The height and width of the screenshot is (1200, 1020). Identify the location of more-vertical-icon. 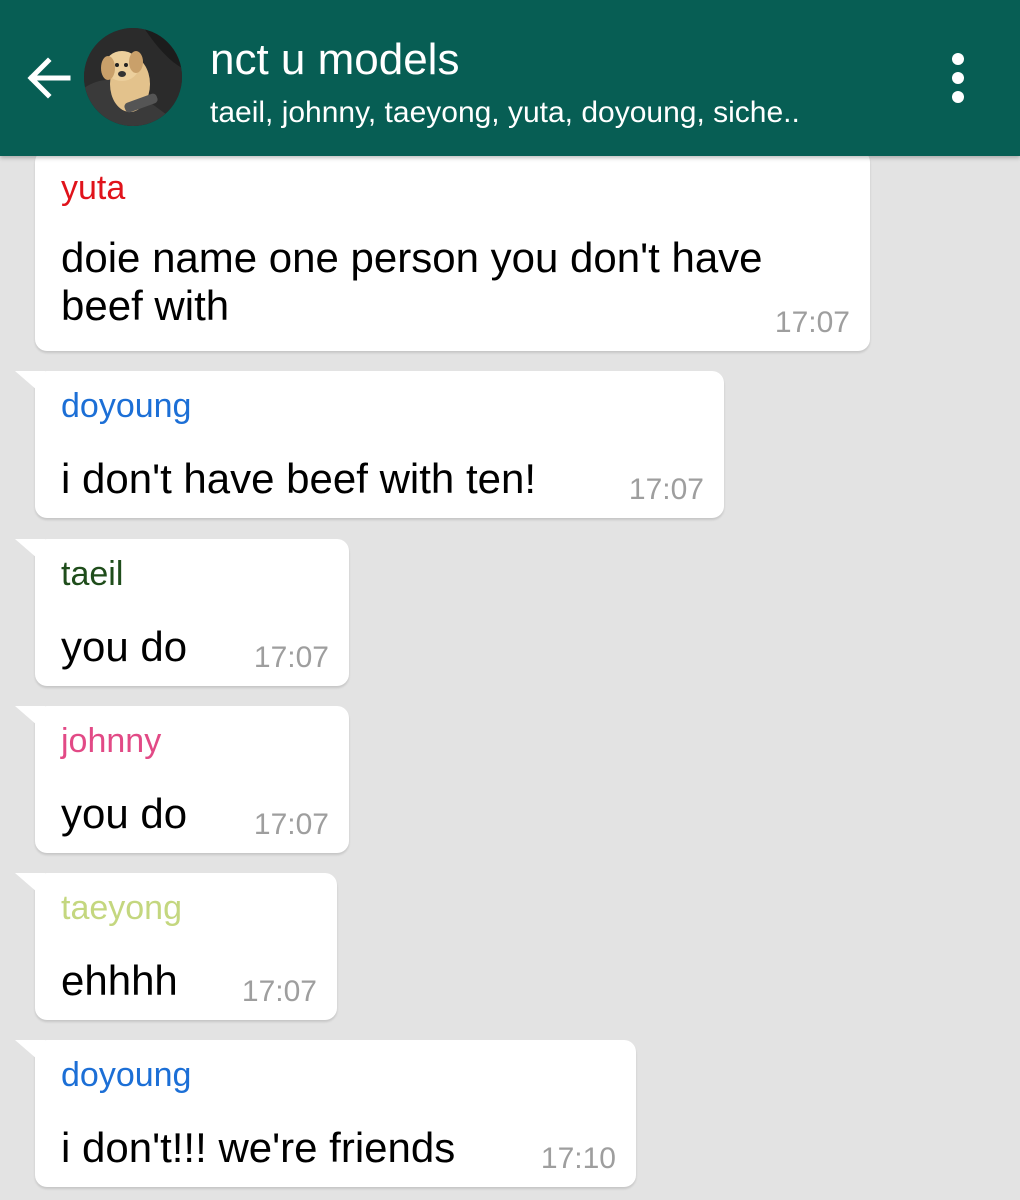
(958, 78).